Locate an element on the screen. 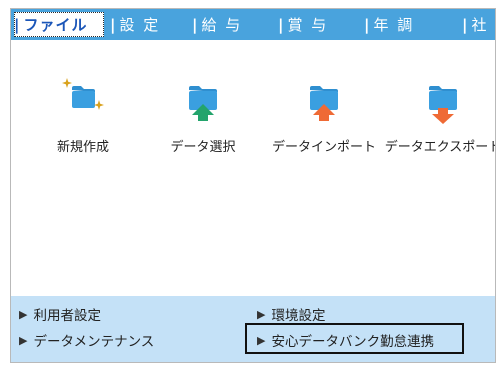  tab-bonus: | 賞 与 is located at coordinates (321, 24).